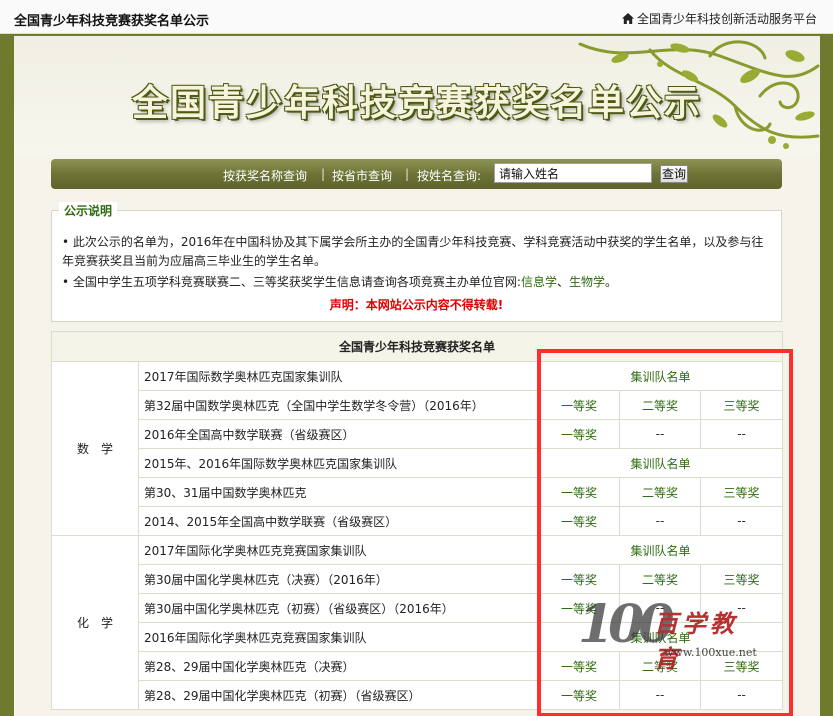  I want to click on search-by-region-link: 按省市查询, so click(362, 175).